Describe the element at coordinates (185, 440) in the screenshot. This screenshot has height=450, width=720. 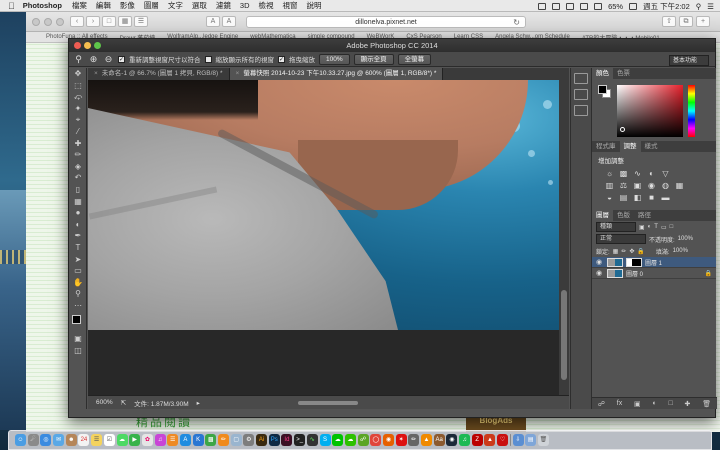
I see `app-store-icon: A` at that location.